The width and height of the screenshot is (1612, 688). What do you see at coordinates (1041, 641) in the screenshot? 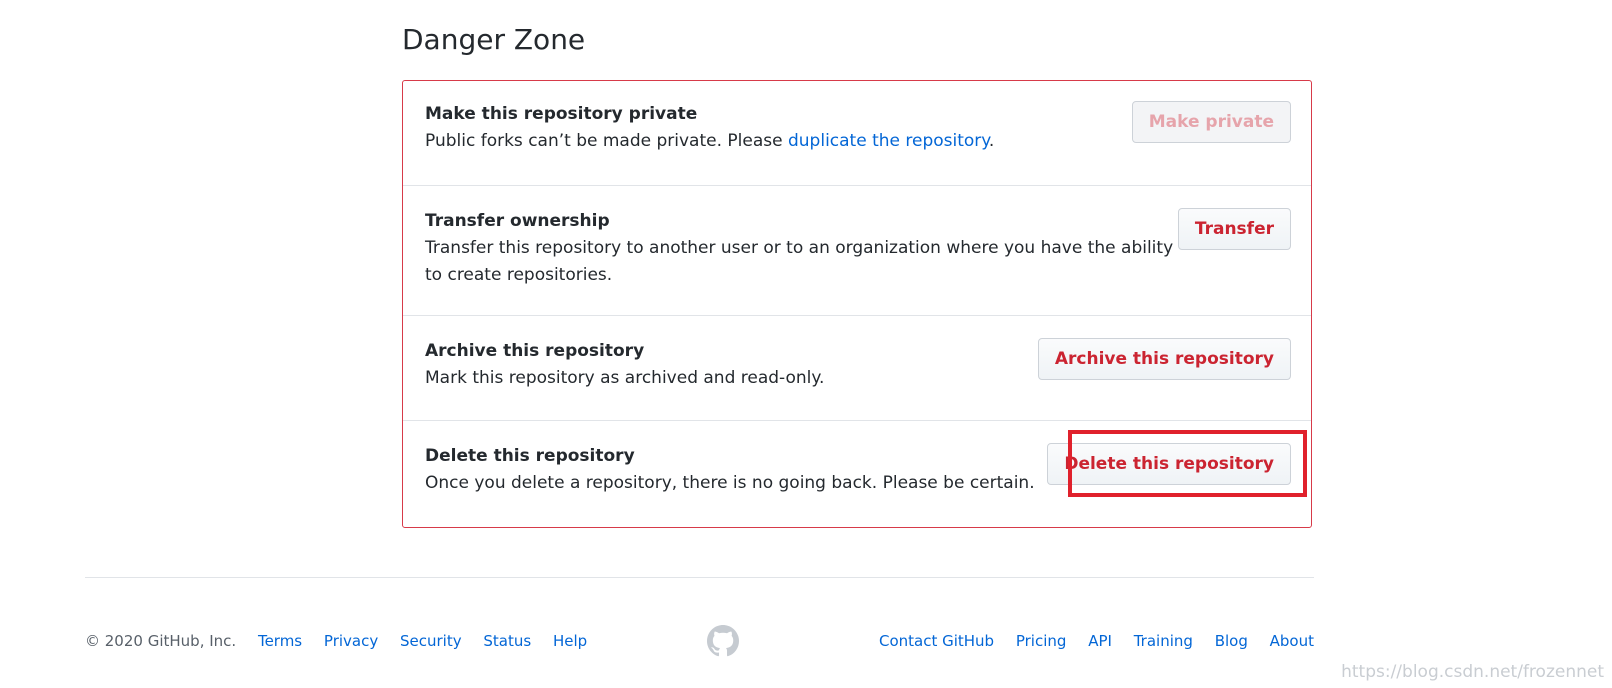
I see `footer-link-pricing: Pricing` at bounding box center [1041, 641].